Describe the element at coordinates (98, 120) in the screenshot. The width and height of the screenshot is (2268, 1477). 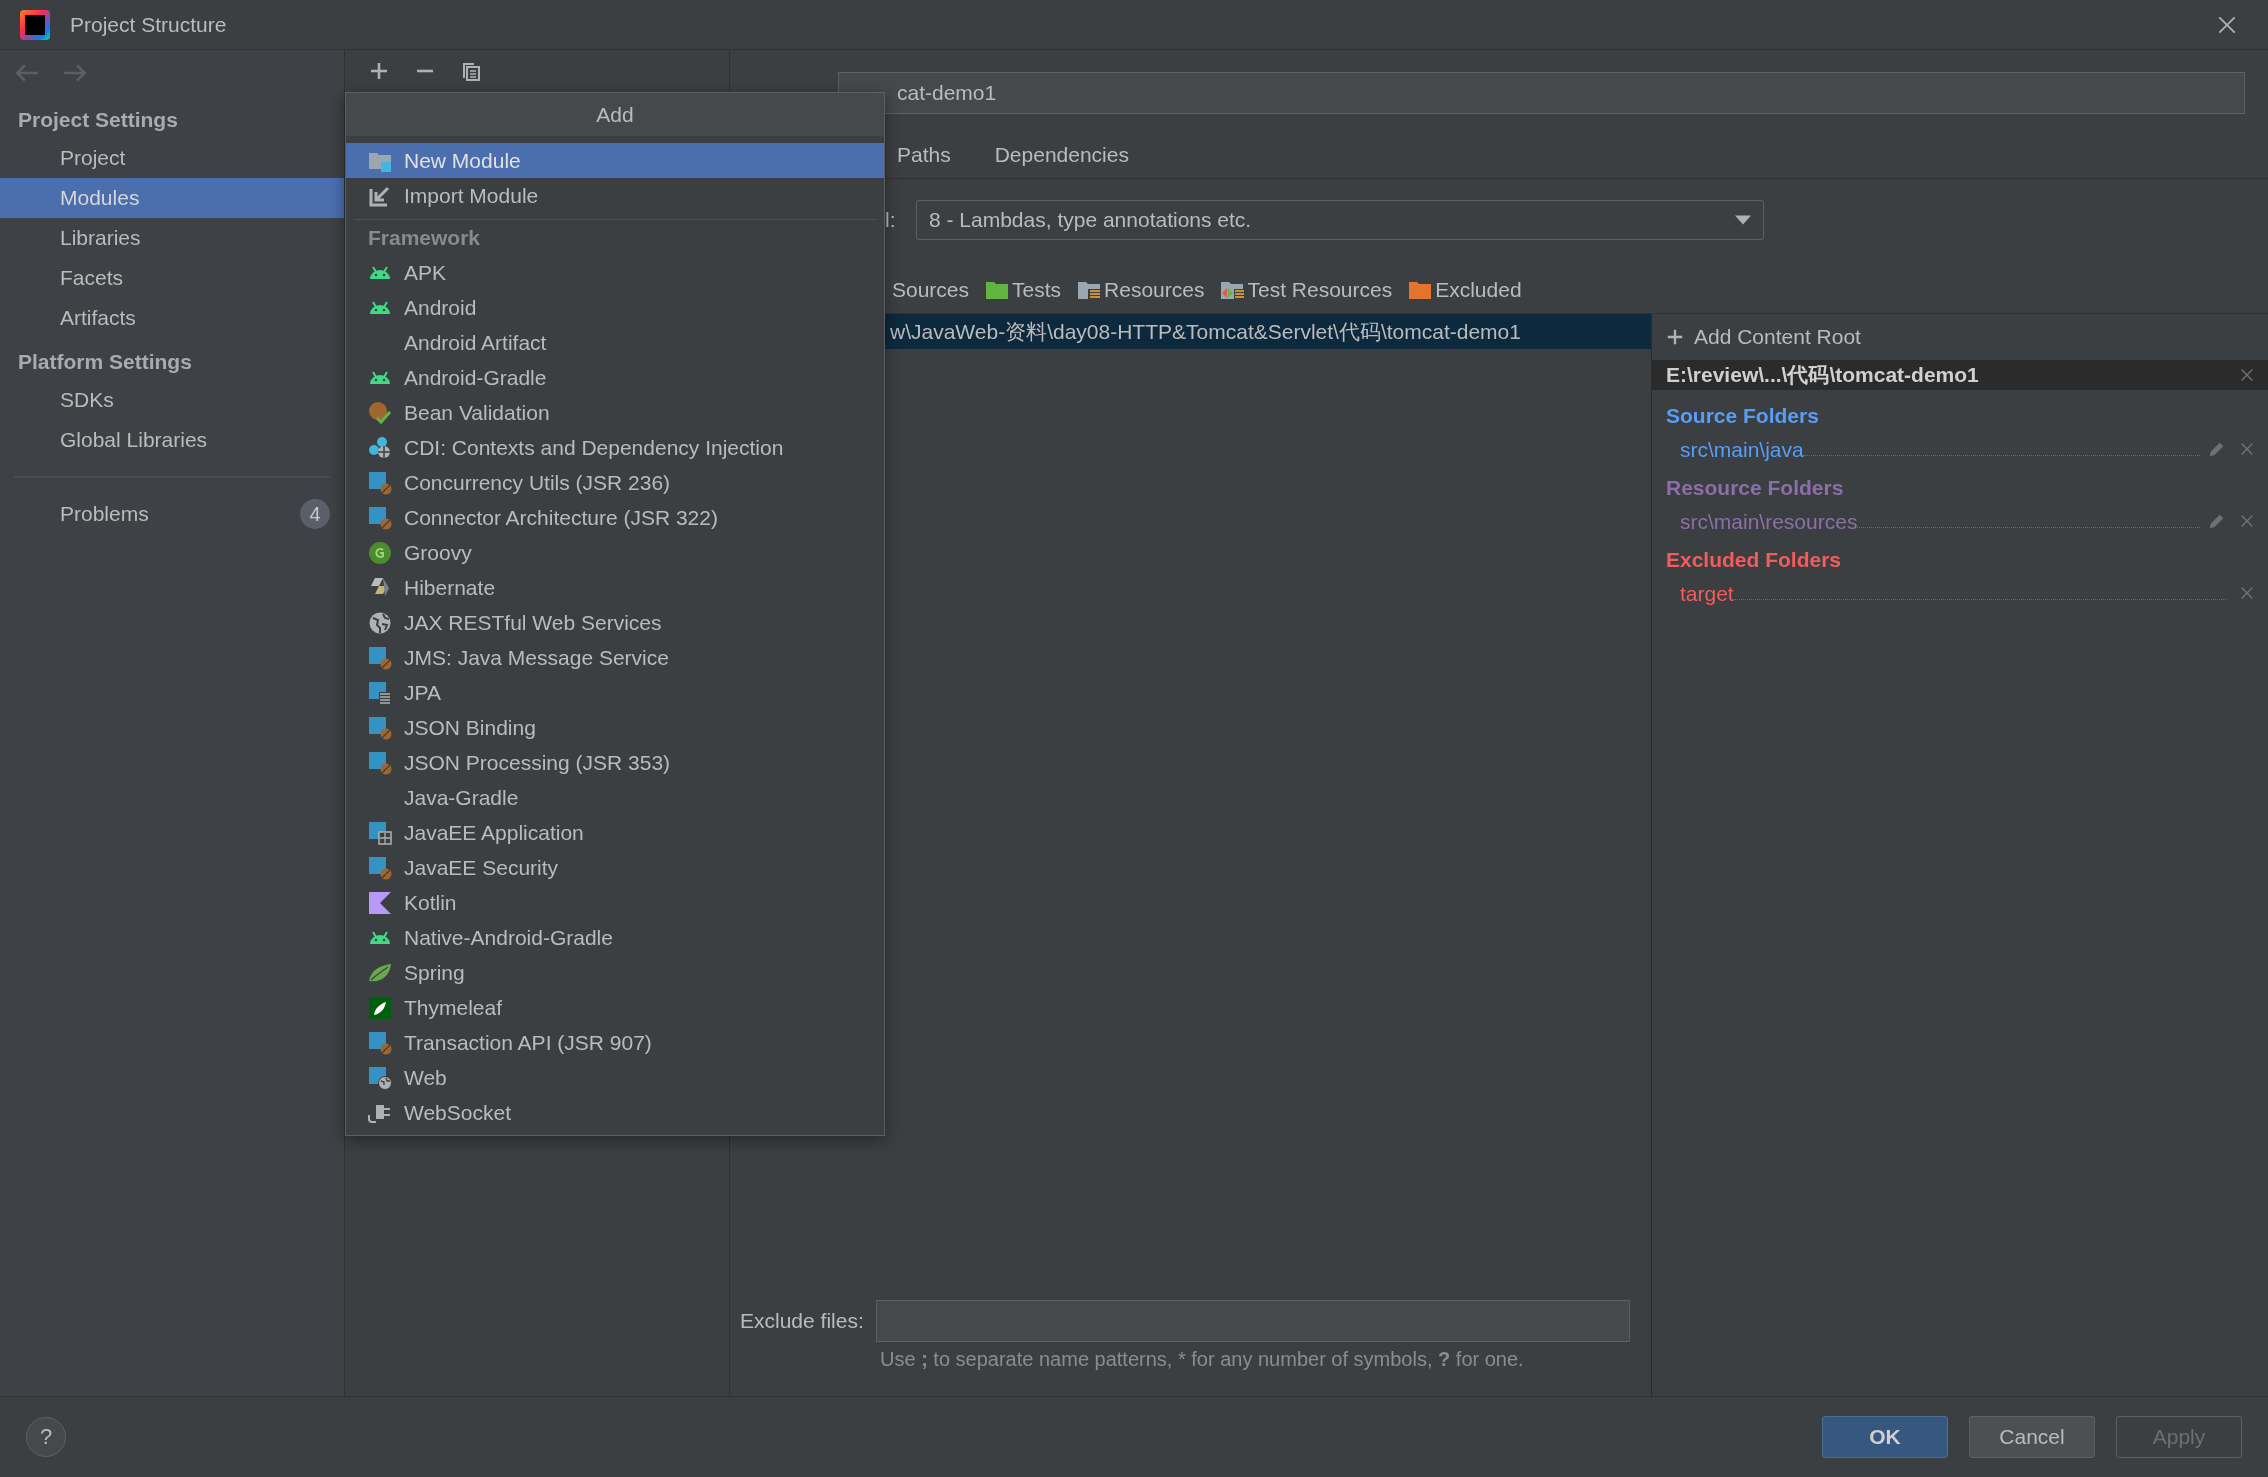
I see `section-heading: Project Settings` at that location.